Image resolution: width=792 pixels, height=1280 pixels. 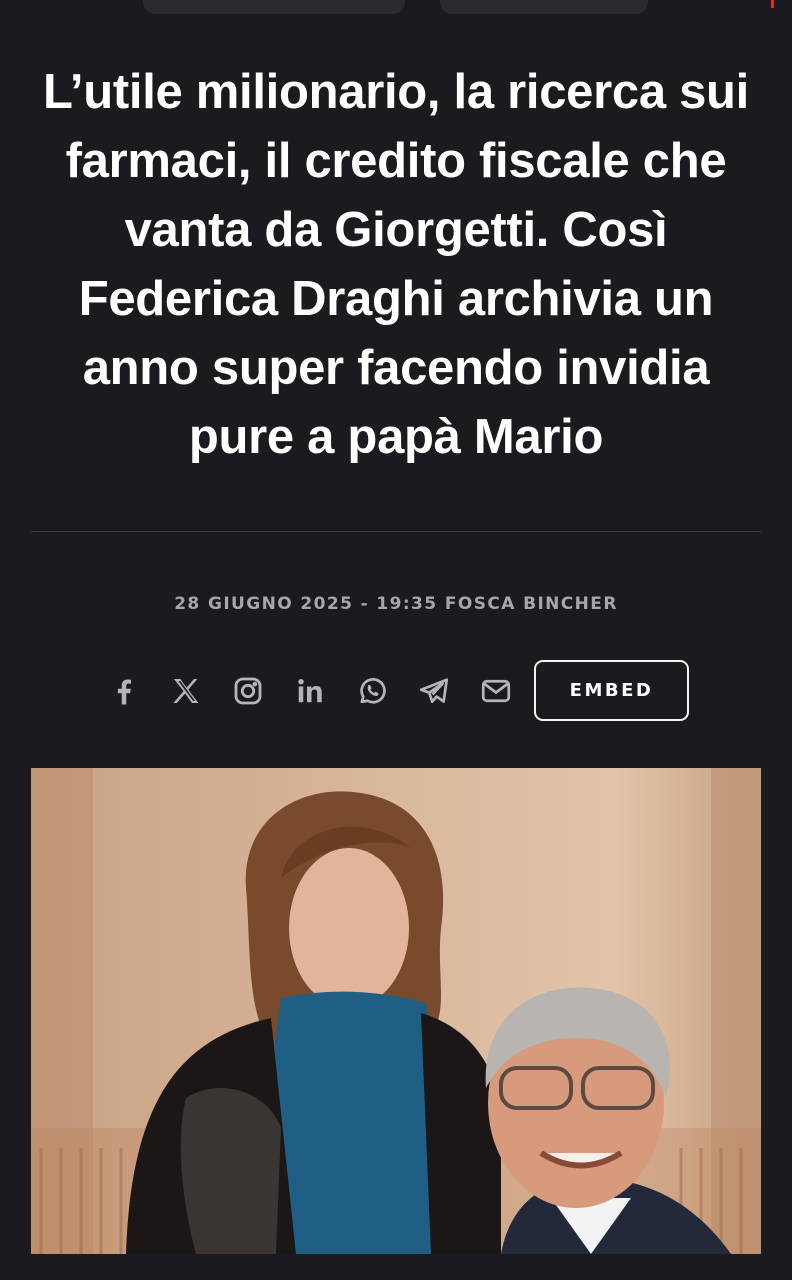 What do you see at coordinates (772, 4) in the screenshot?
I see `accent-mark` at bounding box center [772, 4].